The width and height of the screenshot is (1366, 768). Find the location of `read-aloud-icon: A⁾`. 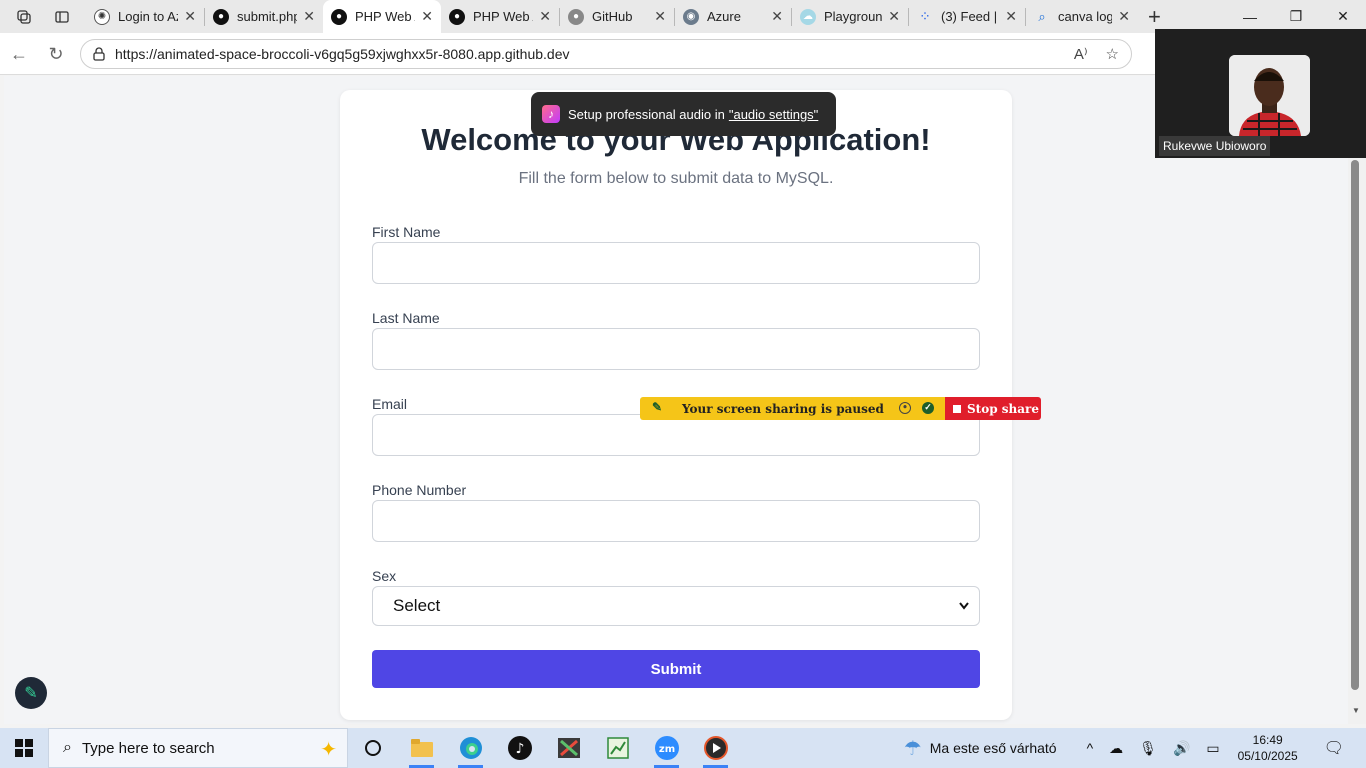

read-aloud-icon: A⁾ is located at coordinates (1081, 54).